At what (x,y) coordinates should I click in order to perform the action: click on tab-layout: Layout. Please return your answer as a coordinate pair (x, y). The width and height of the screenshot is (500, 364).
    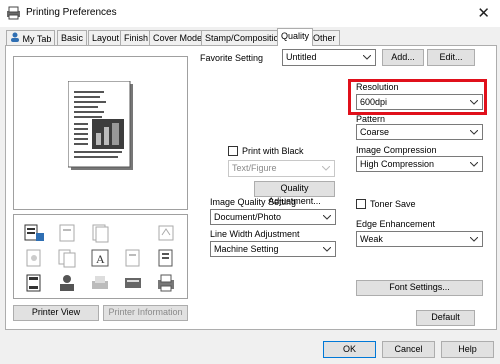
    Looking at the image, I should click on (106, 37).